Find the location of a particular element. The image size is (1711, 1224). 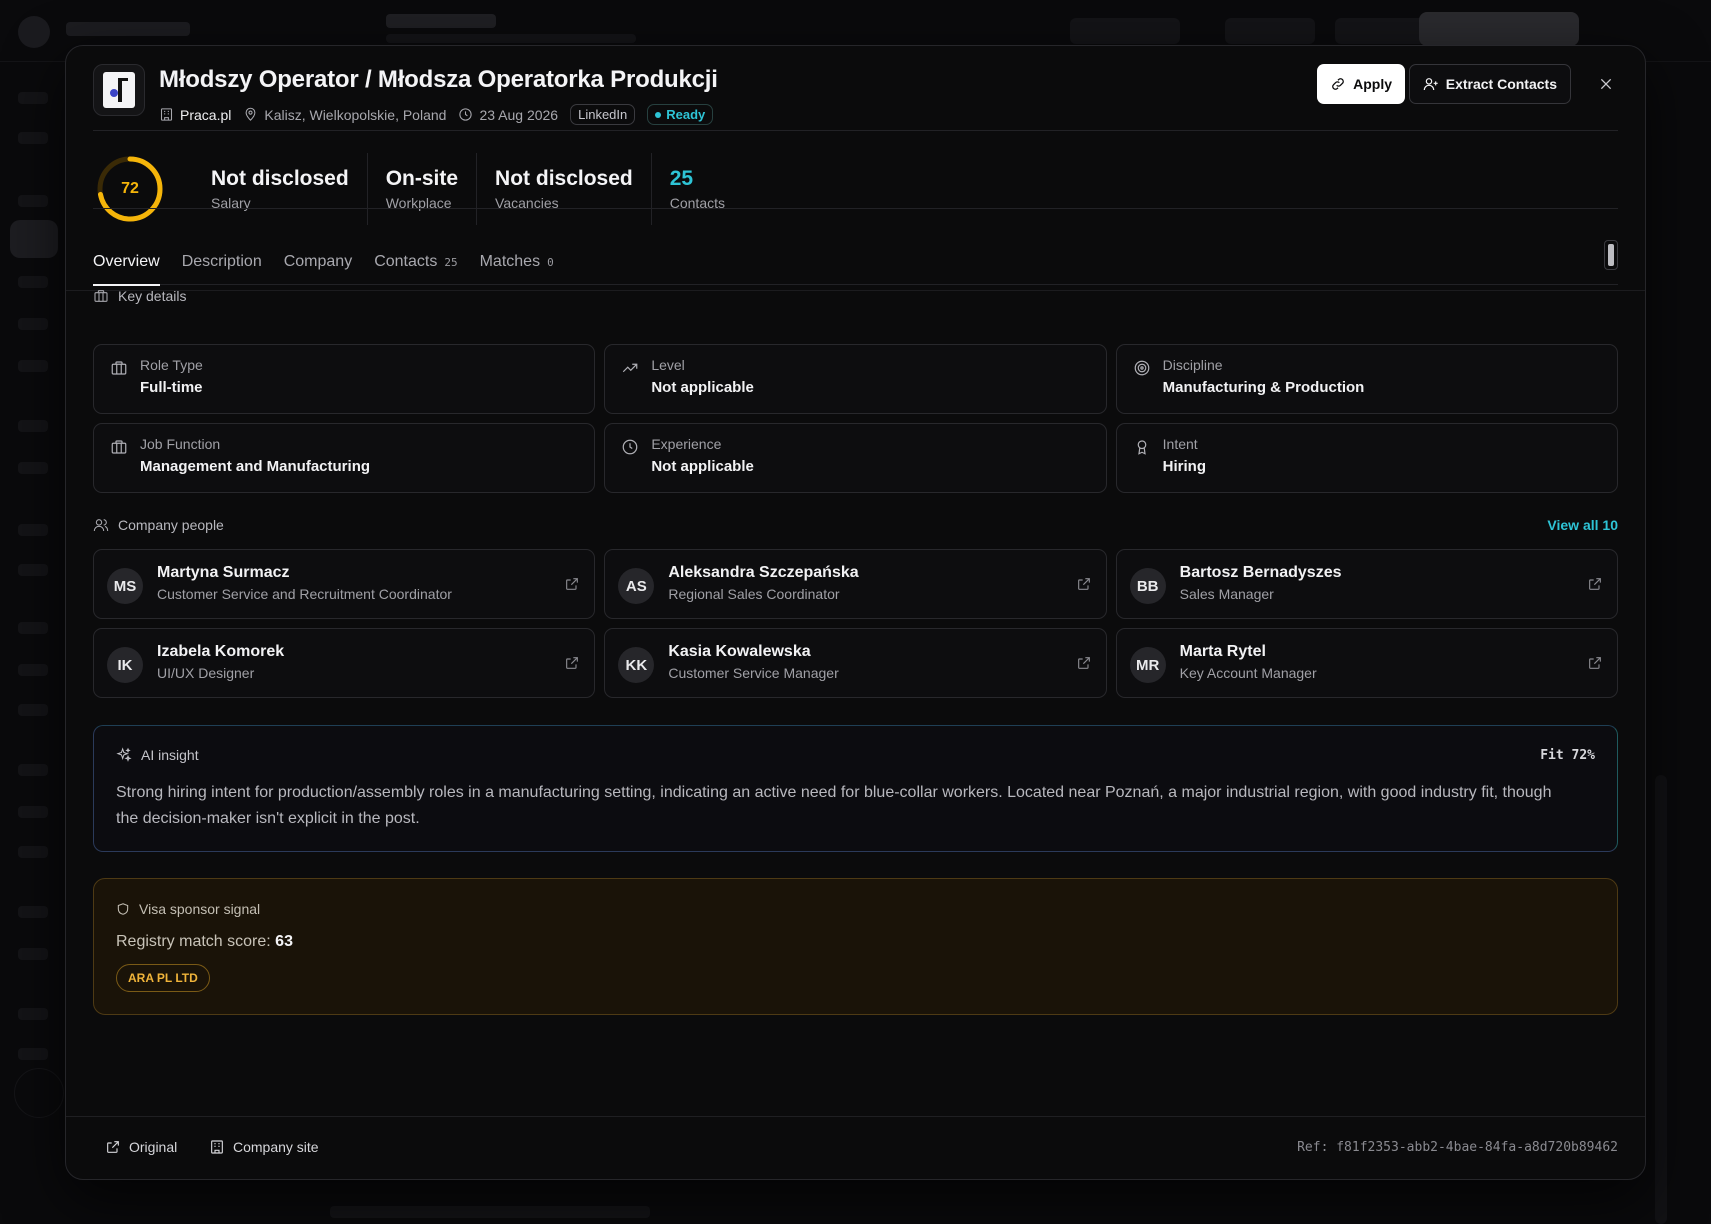

avatar: MR is located at coordinates (1147, 665).